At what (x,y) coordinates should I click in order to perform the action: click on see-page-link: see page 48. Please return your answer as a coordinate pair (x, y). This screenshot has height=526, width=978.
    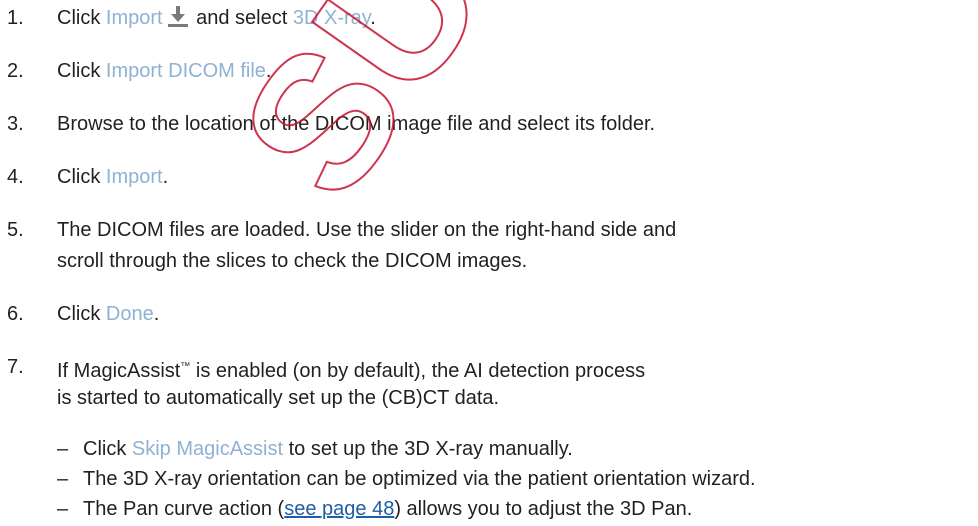
    Looking at the image, I should click on (339, 509).